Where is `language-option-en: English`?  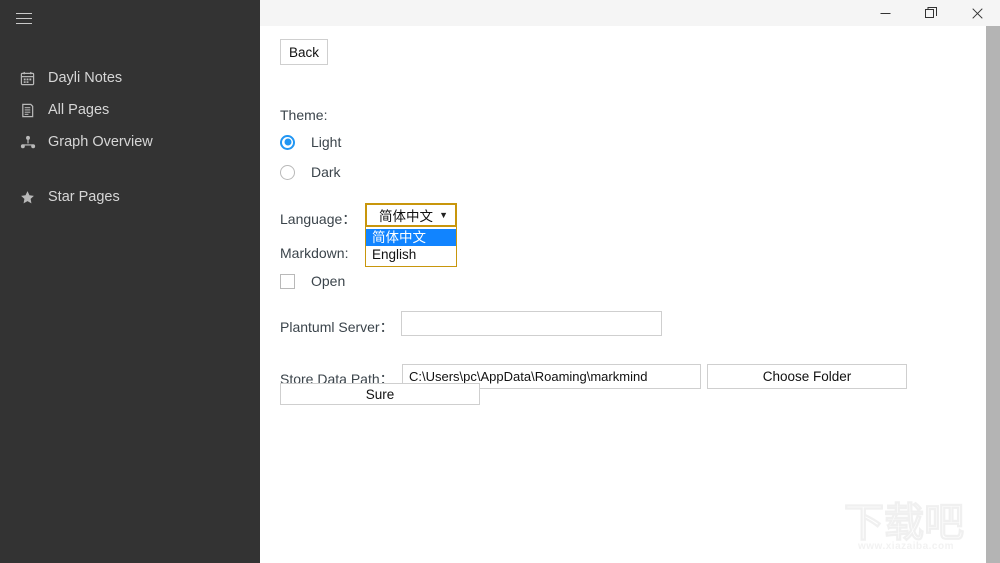
language-option-en: English is located at coordinates (411, 254).